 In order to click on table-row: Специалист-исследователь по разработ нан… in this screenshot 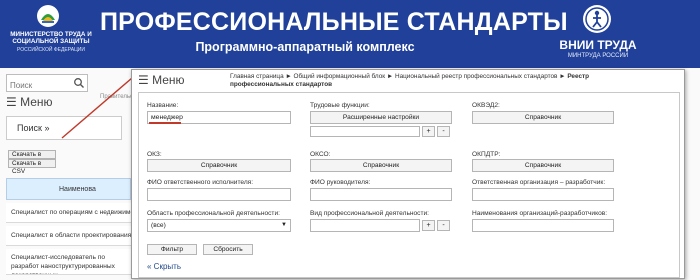, I will do `click(68, 262)`.